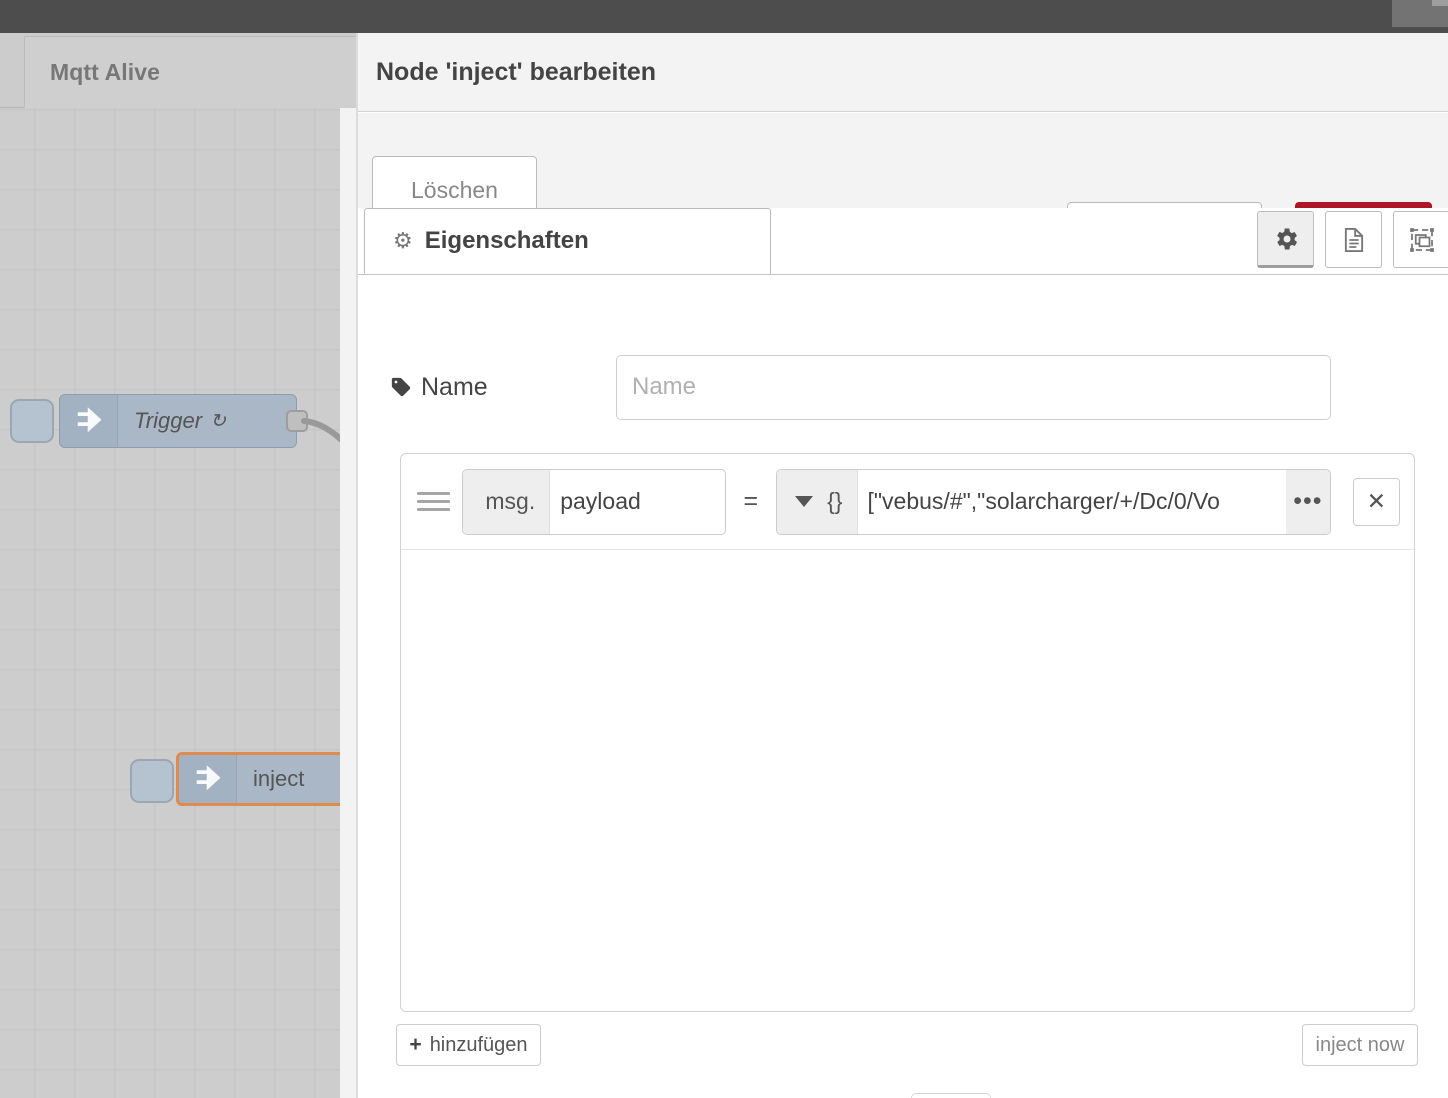  Describe the element at coordinates (415, 1044) in the screenshot. I see `plus-icon: +` at that location.